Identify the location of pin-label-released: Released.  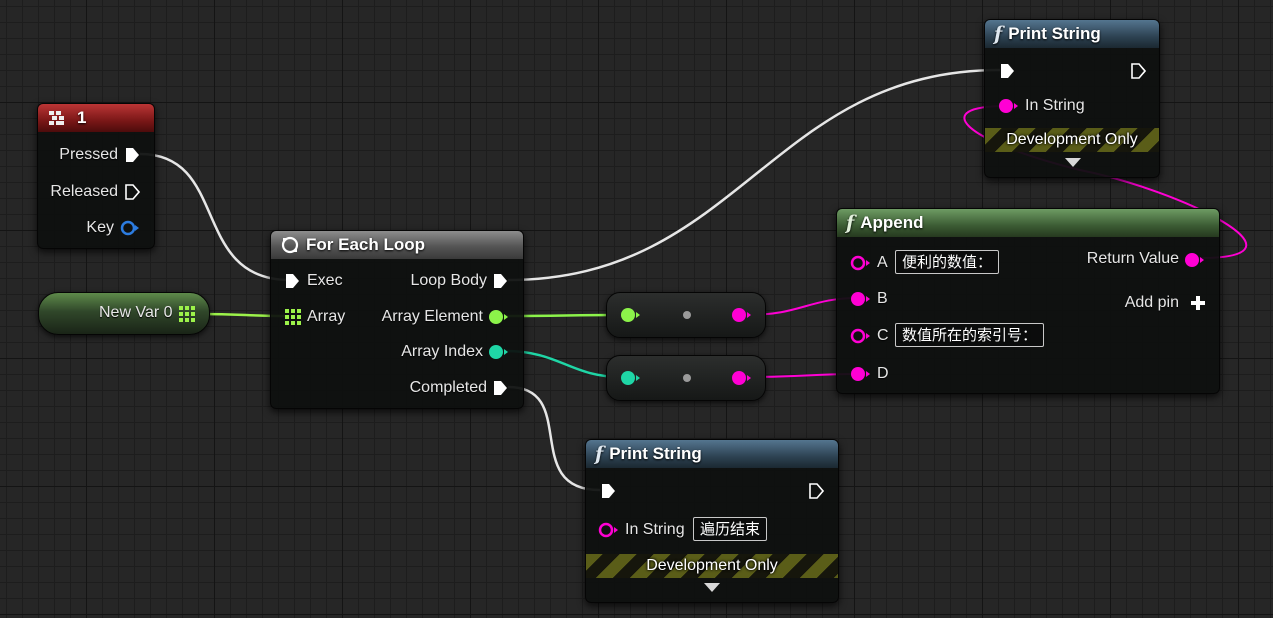
(84, 191).